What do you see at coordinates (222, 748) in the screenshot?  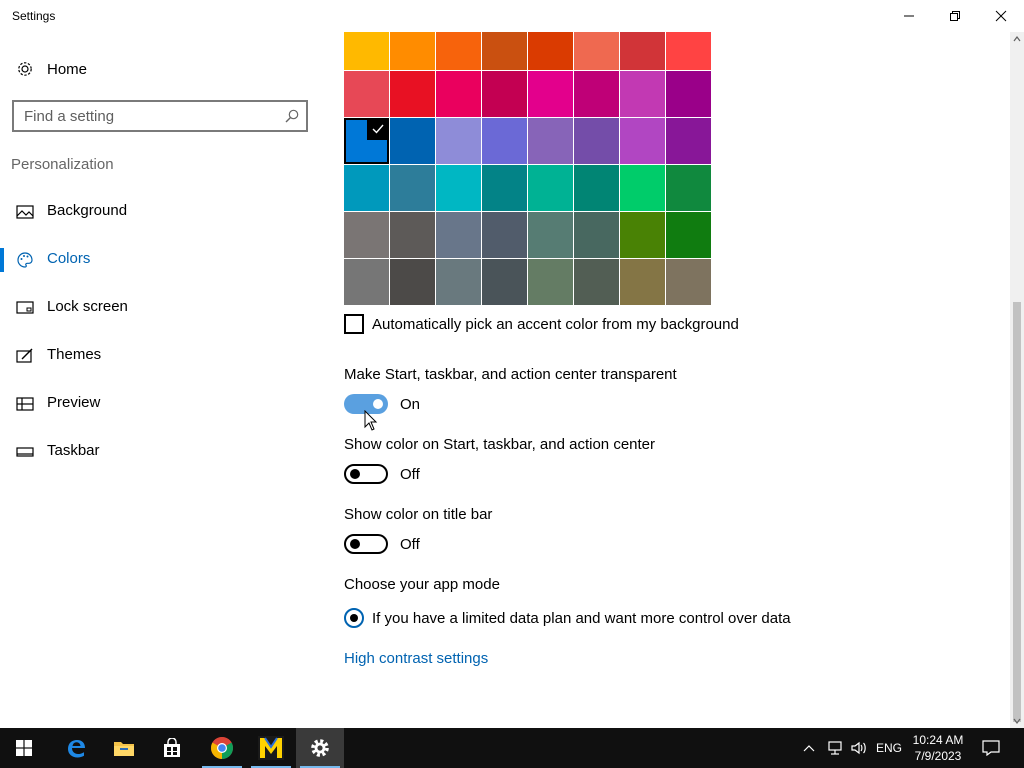 I see `taskbar-chrome` at bounding box center [222, 748].